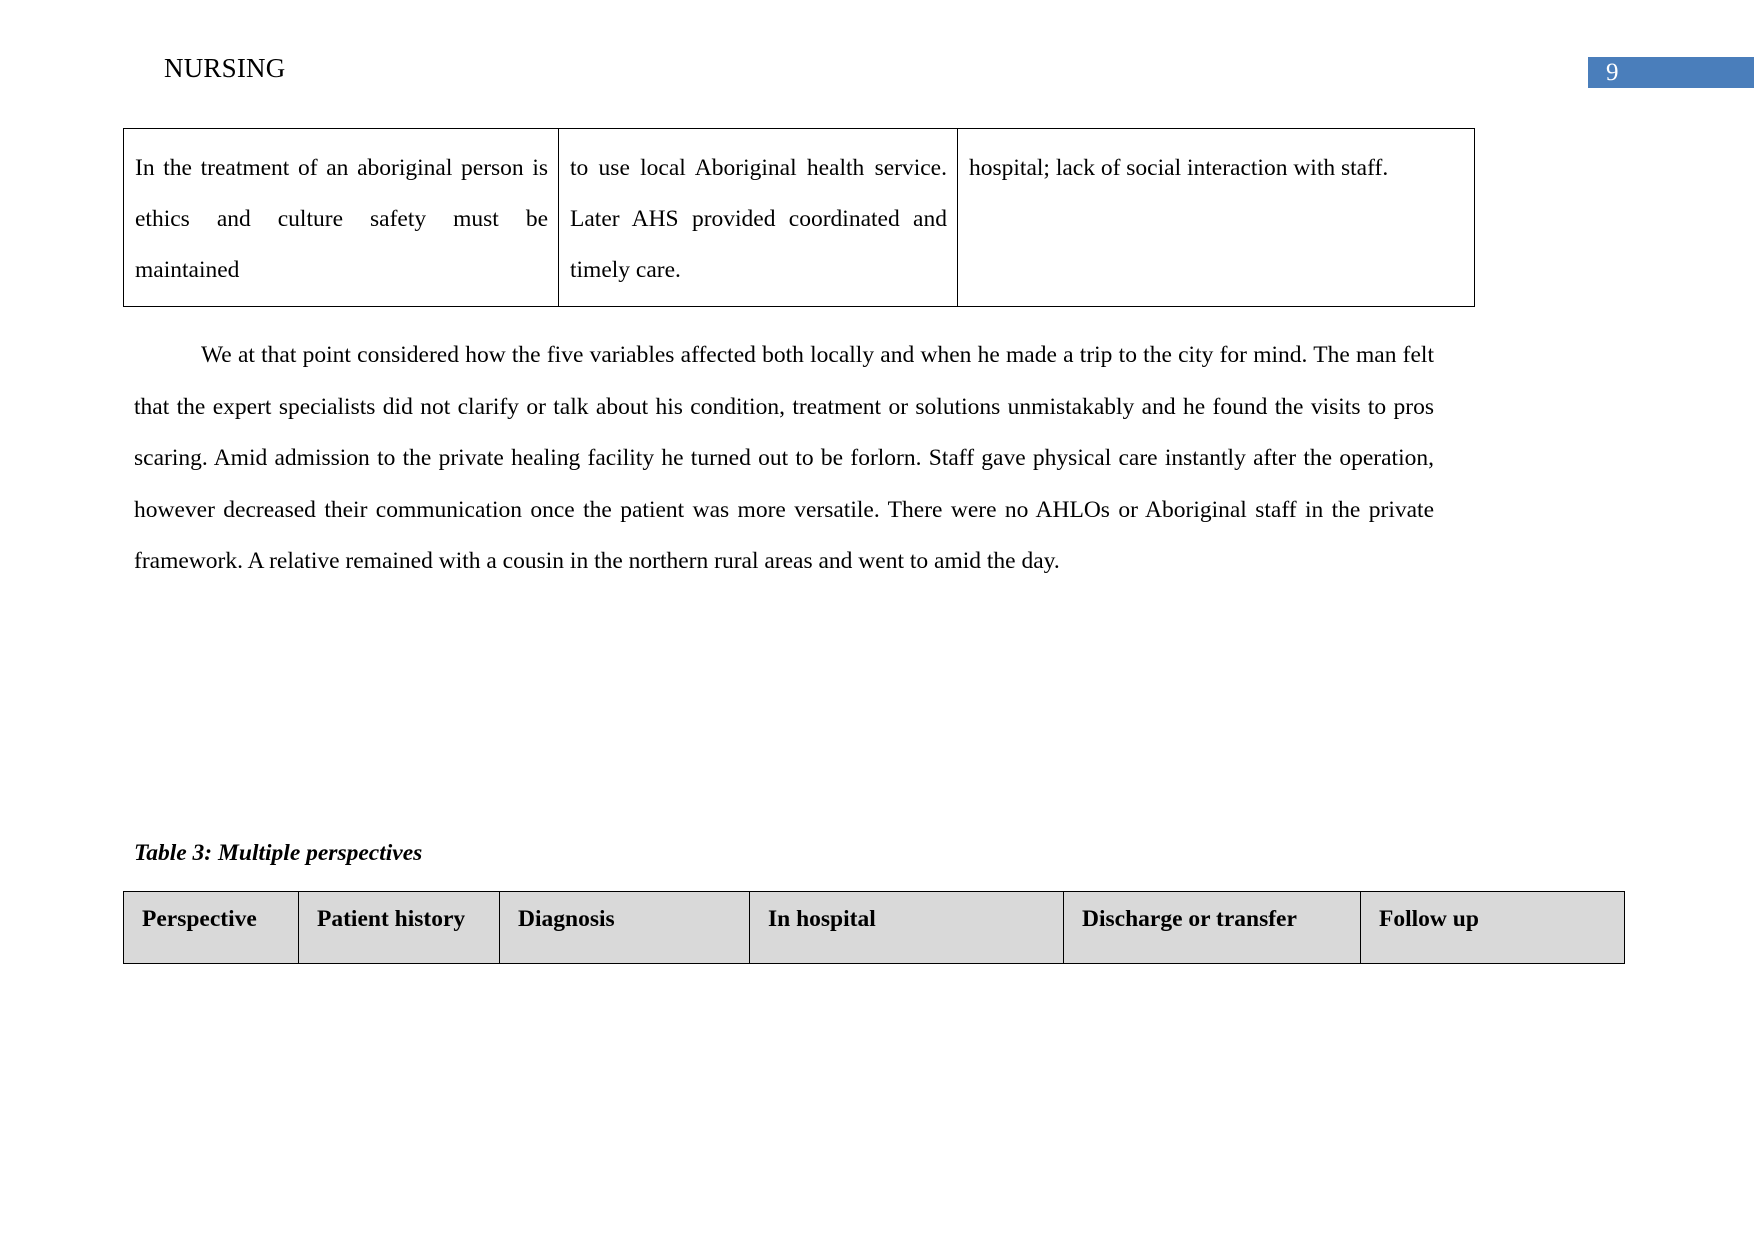 Image resolution: width=1754 pixels, height=1241 pixels. I want to click on page-title: NURSING, so click(225, 68).